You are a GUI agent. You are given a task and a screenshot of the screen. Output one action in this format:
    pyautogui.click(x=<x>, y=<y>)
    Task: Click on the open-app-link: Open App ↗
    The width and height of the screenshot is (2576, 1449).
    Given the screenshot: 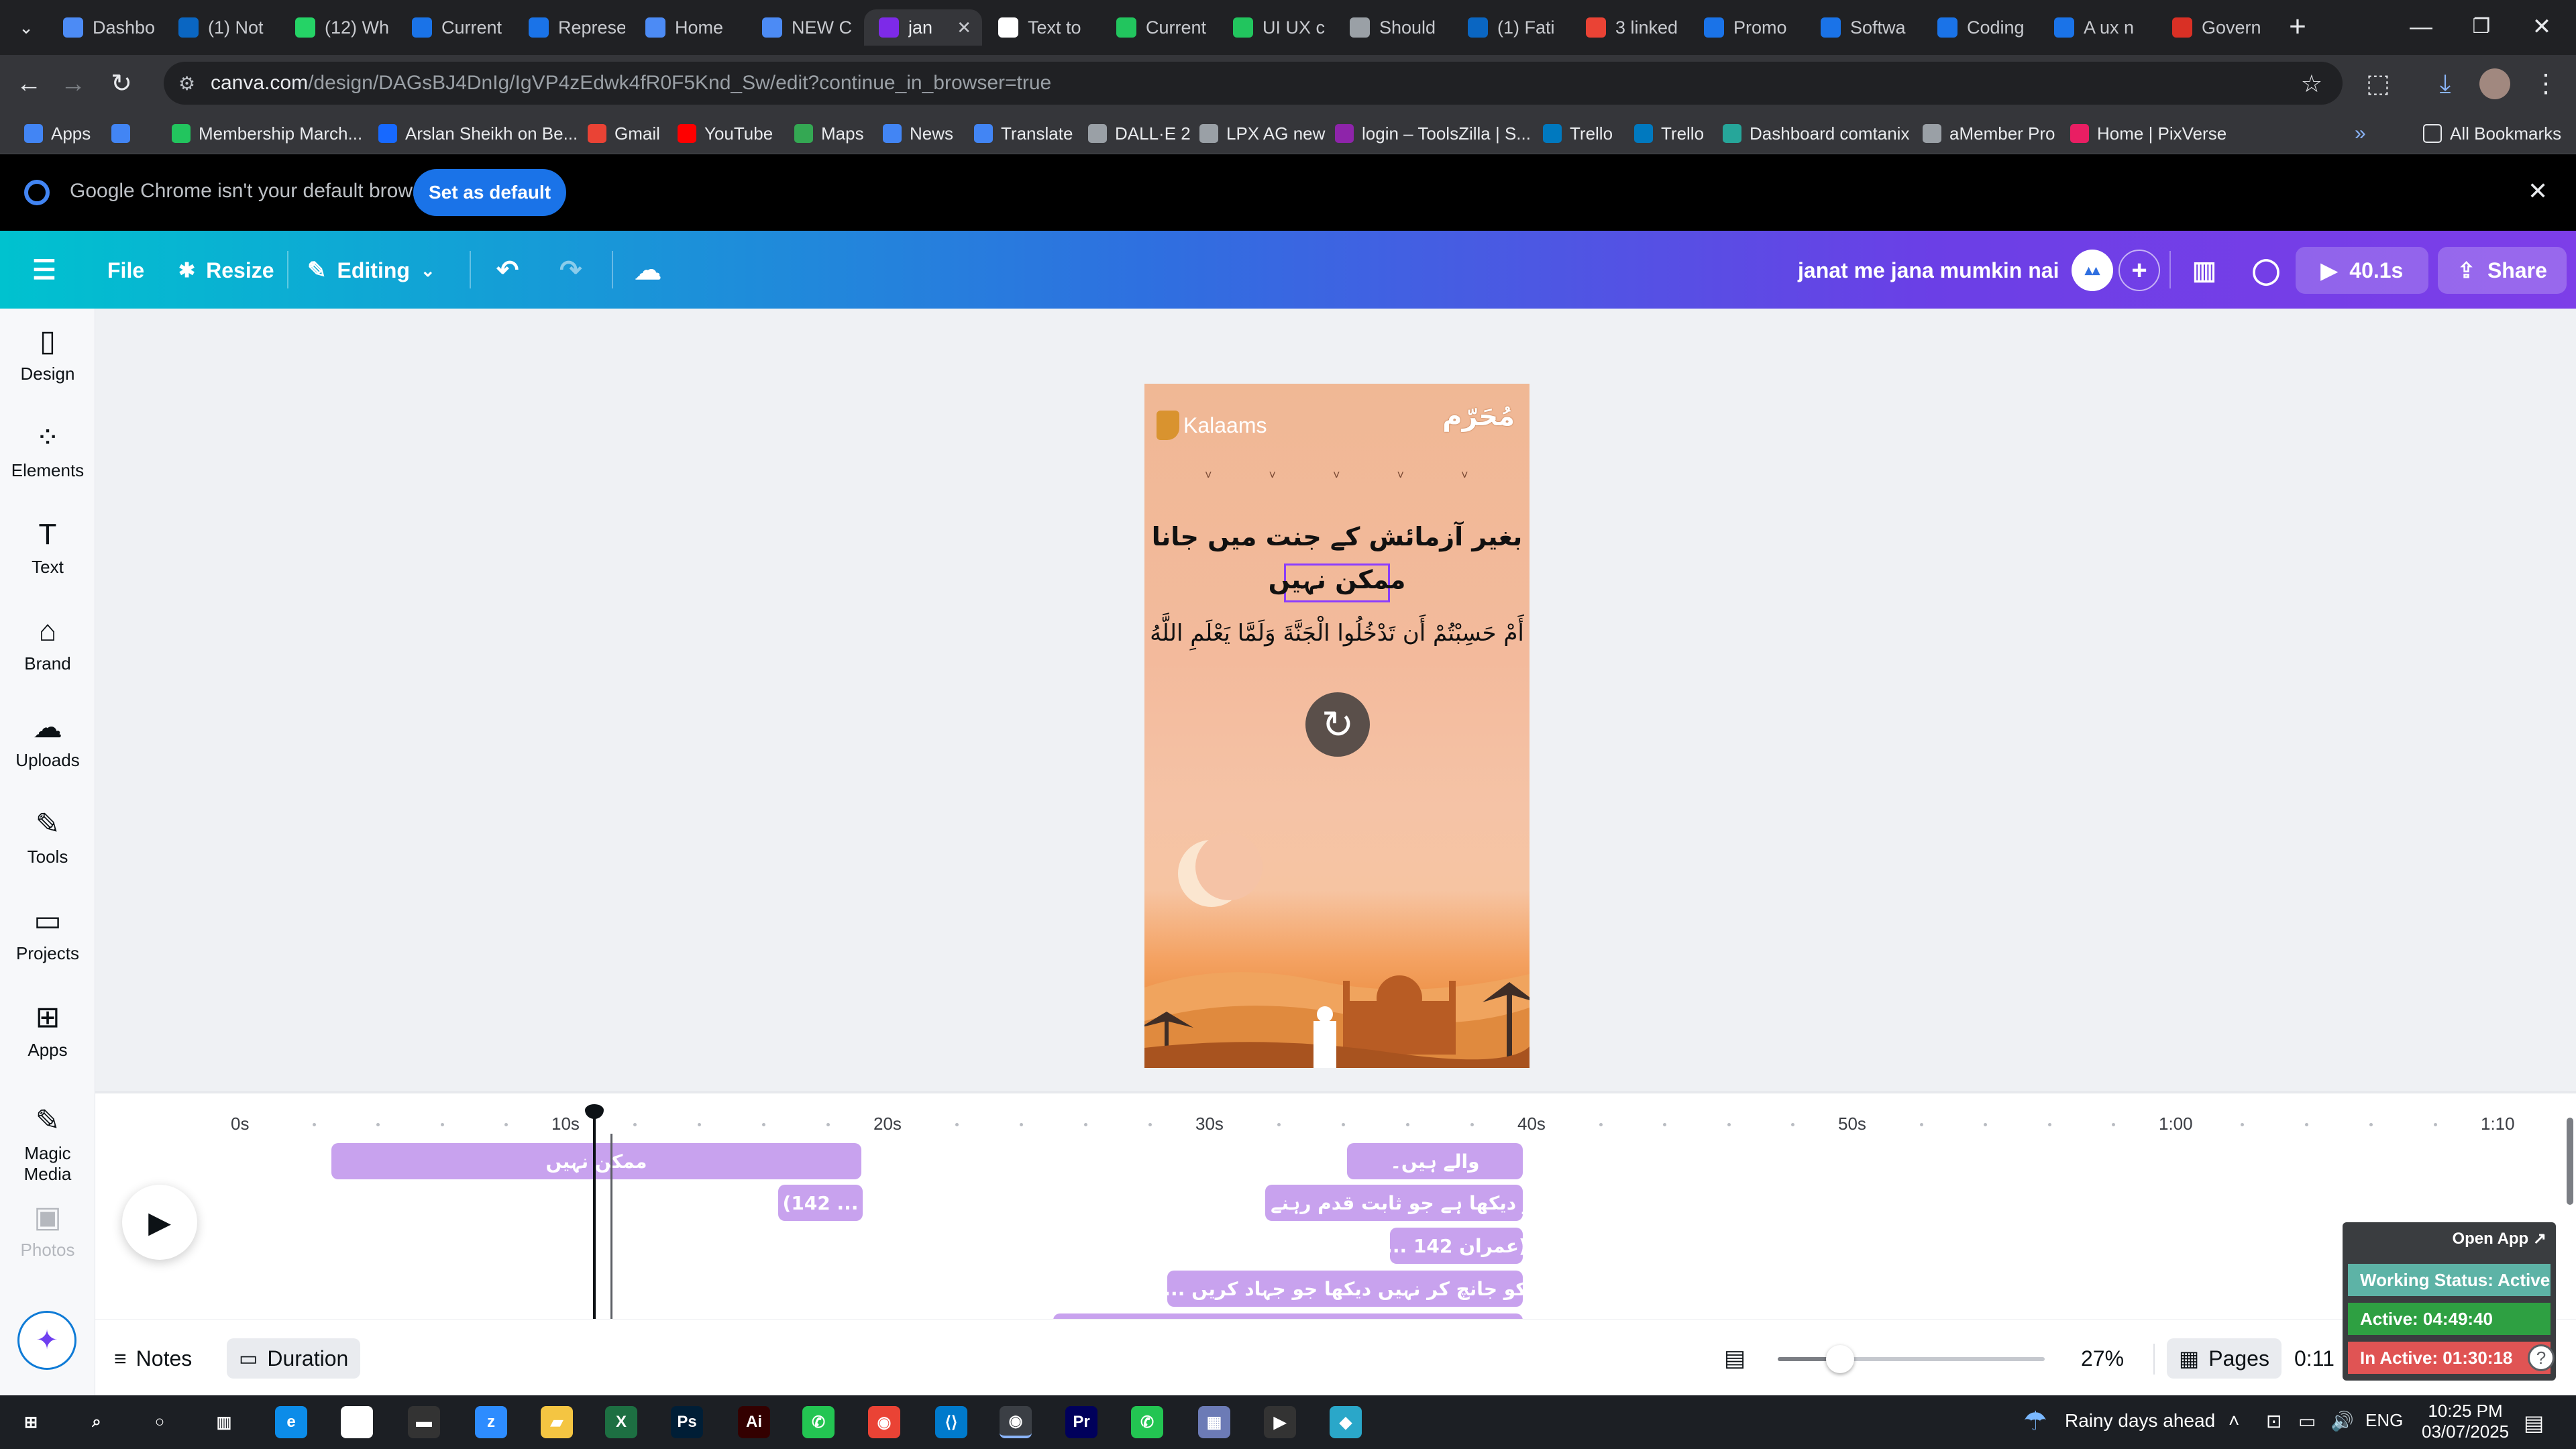 What is the action you would take?
    pyautogui.click(x=2499, y=1238)
    